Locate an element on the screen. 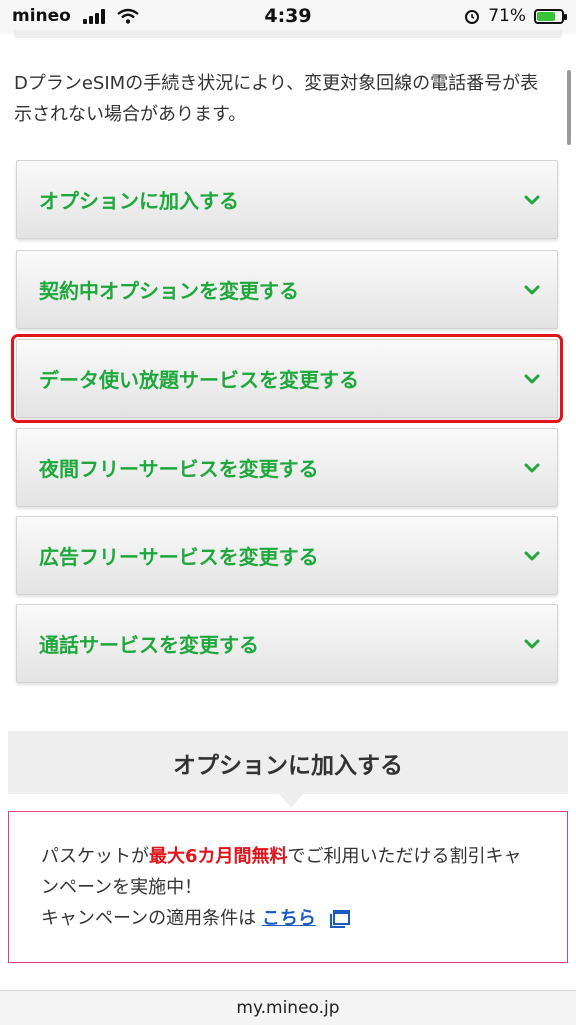 This screenshot has width=576, height=1025. campaign-highlight: 最大6カ月間無料 is located at coordinates (218, 856).